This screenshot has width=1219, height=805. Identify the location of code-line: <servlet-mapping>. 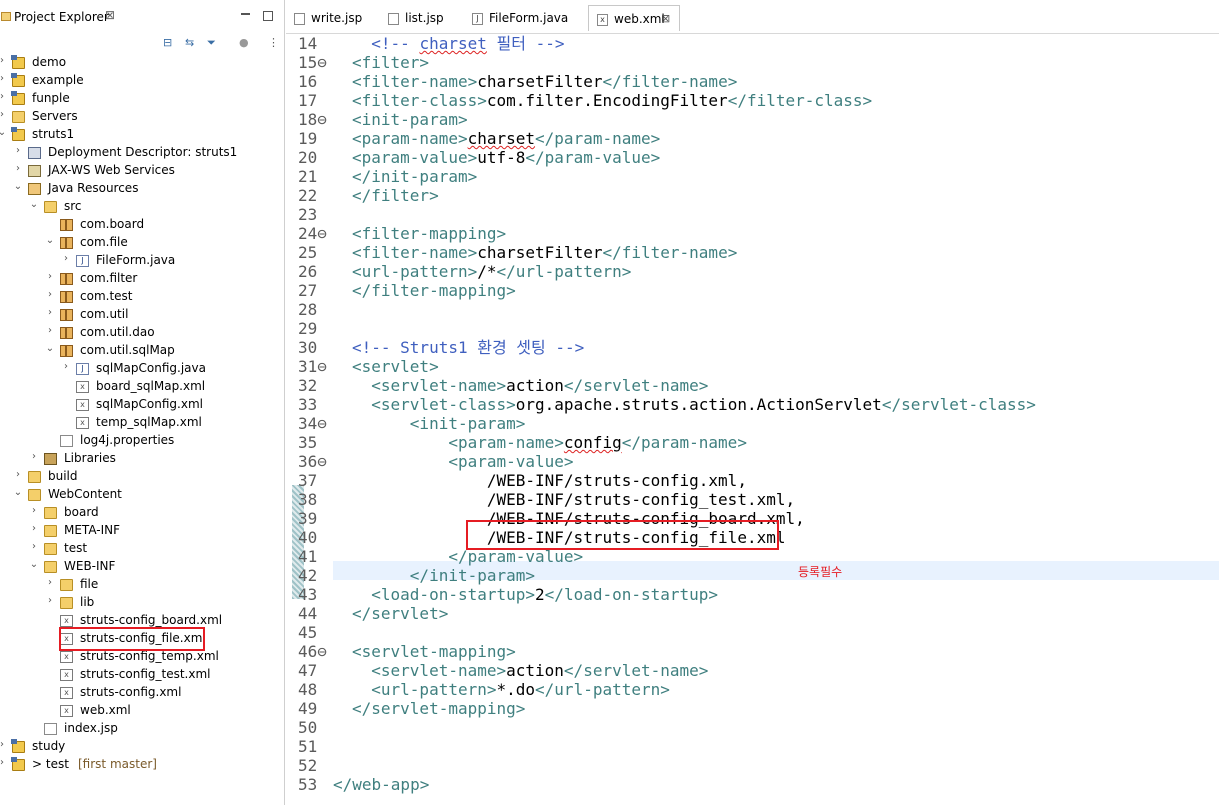
(434, 651).